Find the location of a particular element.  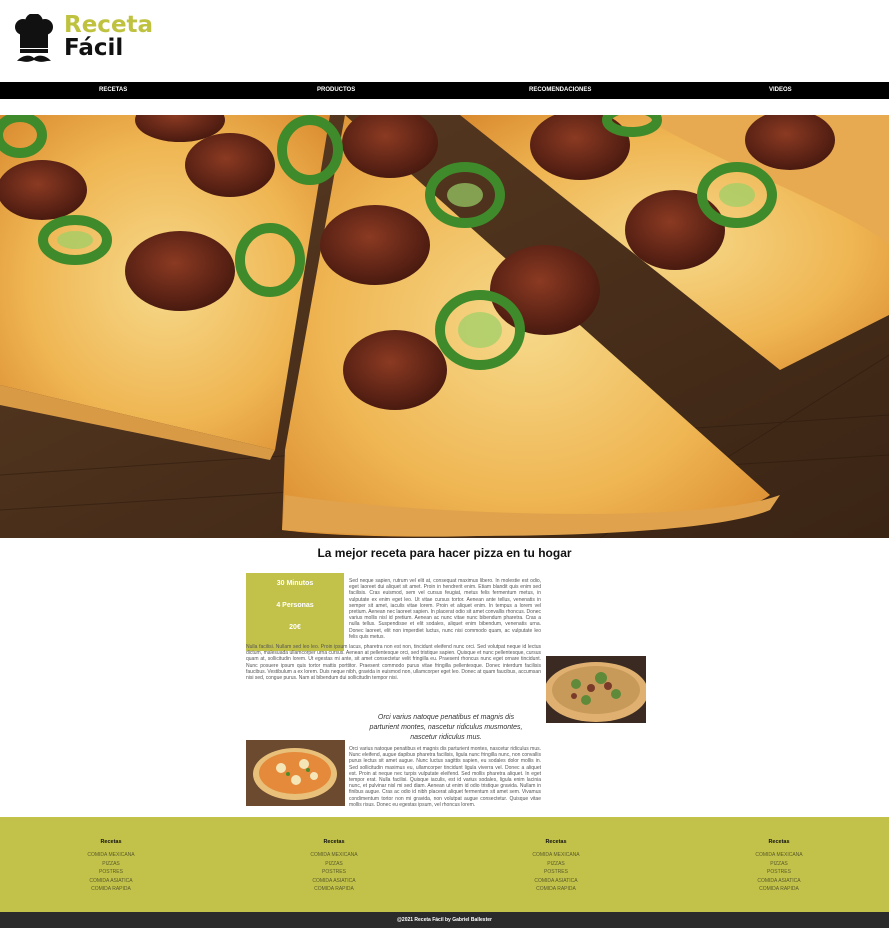

brand-logo: Receta Fácil is located at coordinates (83, 39).